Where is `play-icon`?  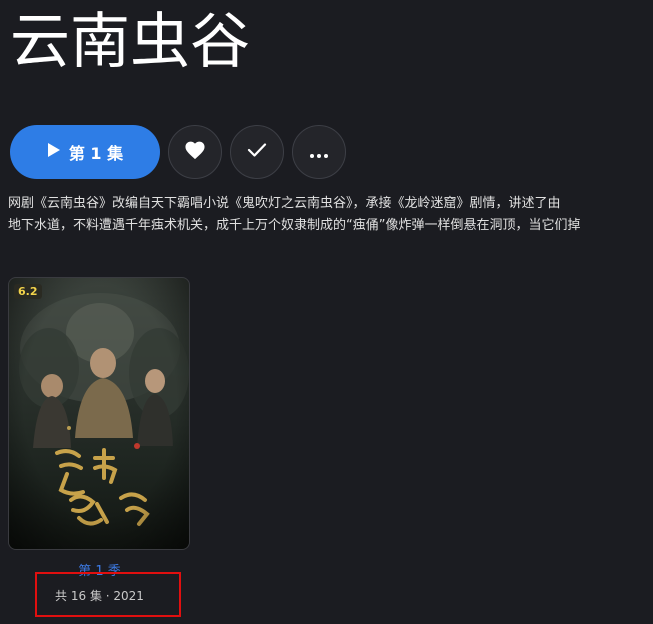 play-icon is located at coordinates (54, 152).